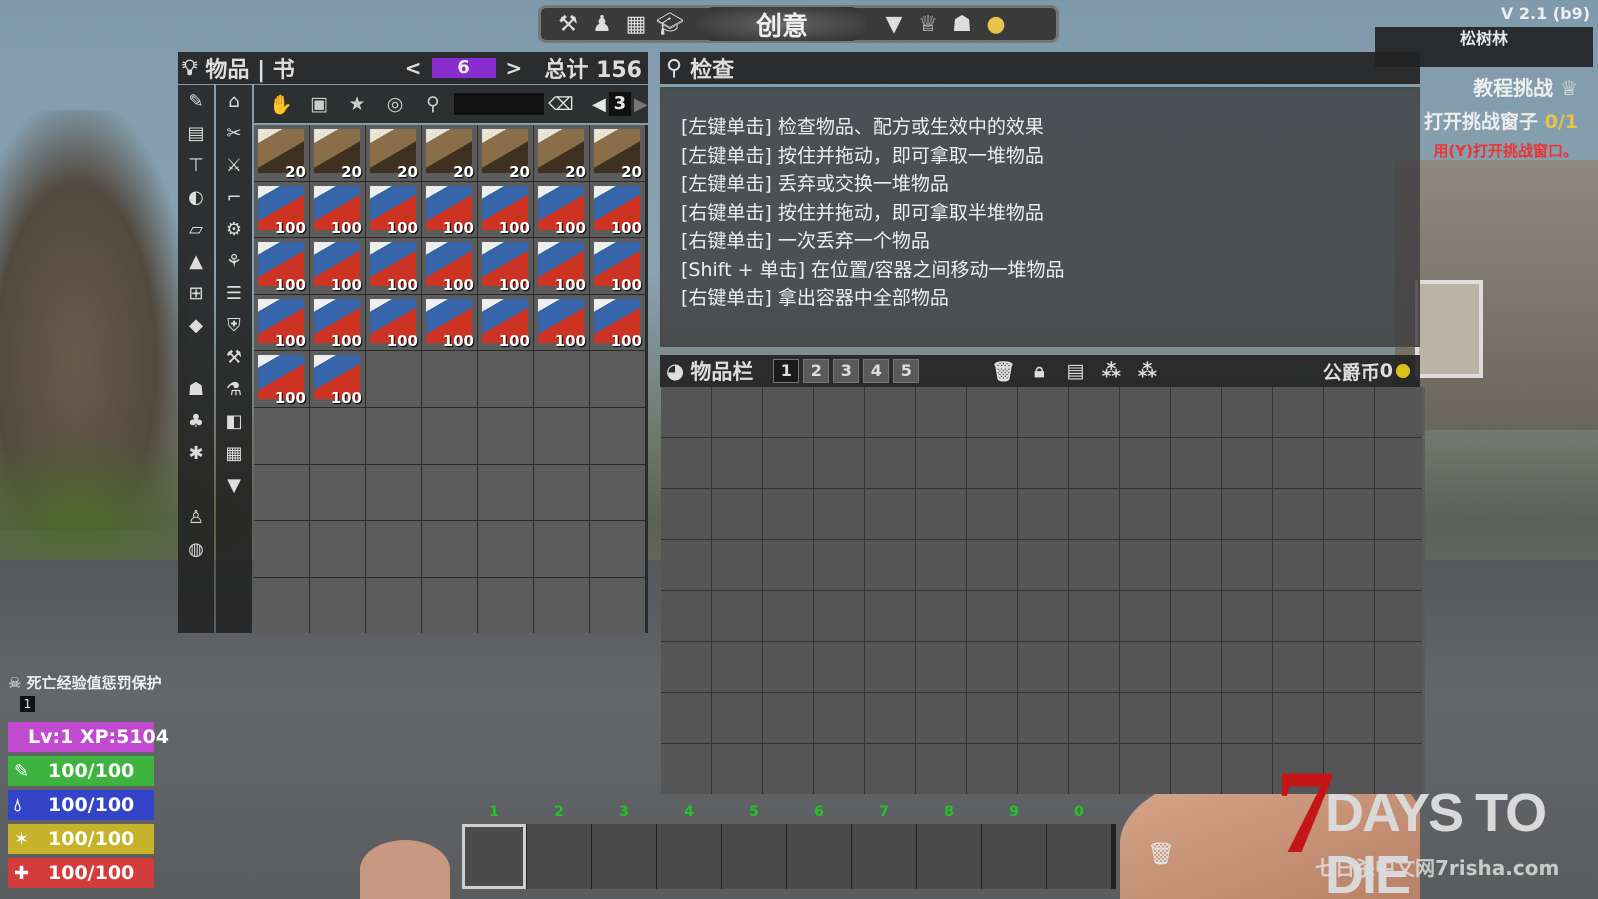 This screenshot has height=899, width=1598. Describe the element at coordinates (196, 101) in the screenshot. I see `tools-category-icon: ✎` at that location.